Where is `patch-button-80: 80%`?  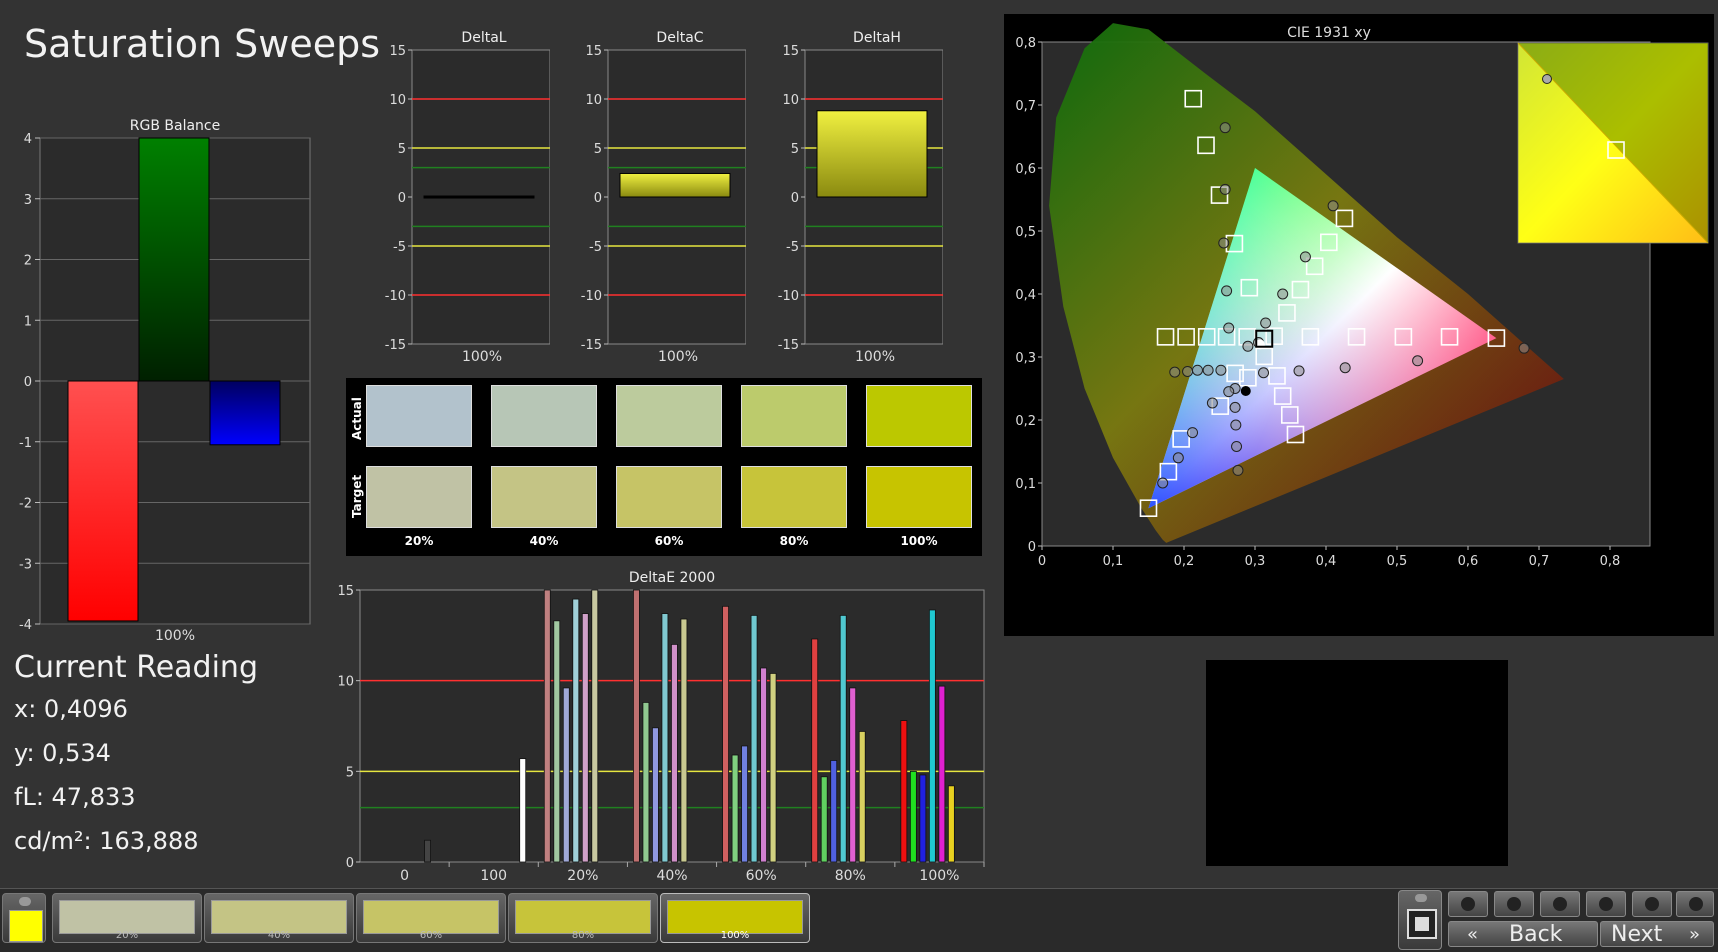 patch-button-80: 80% is located at coordinates (583, 918).